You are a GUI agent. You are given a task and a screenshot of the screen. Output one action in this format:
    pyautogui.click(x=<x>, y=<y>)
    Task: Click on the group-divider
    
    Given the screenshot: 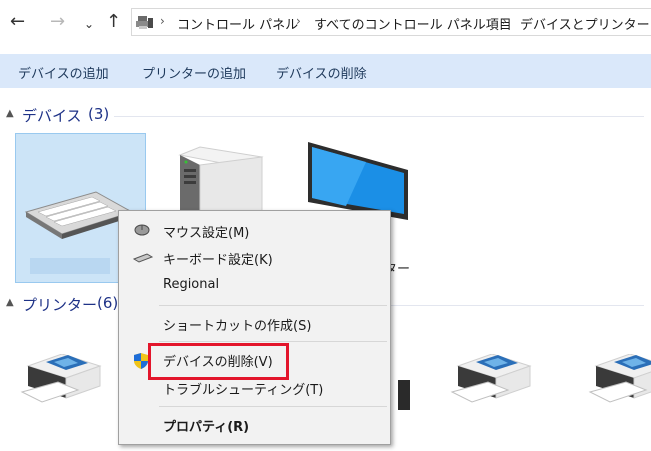 What is the action you would take?
    pyautogui.click(x=379, y=116)
    